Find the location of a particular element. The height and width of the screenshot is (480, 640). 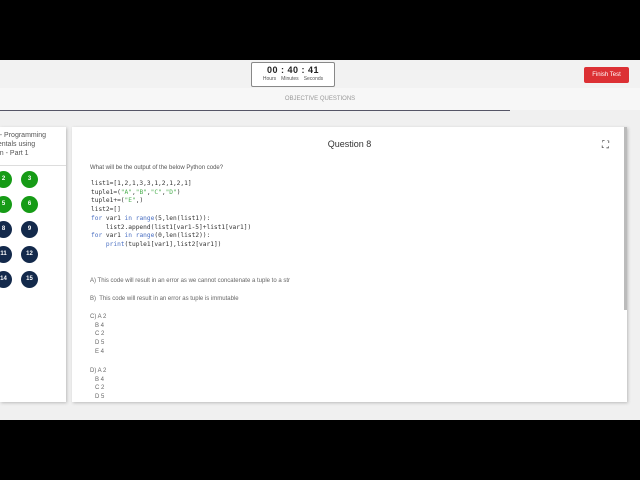

question-button-2: 2 is located at coordinates (6, 179).